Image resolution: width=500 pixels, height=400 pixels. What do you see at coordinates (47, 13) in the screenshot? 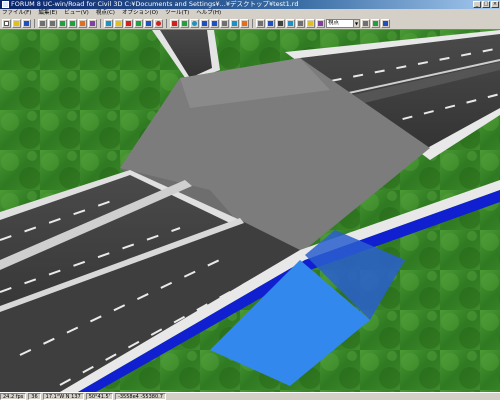
I see `menu-edit: 編集(E)` at bounding box center [47, 13].